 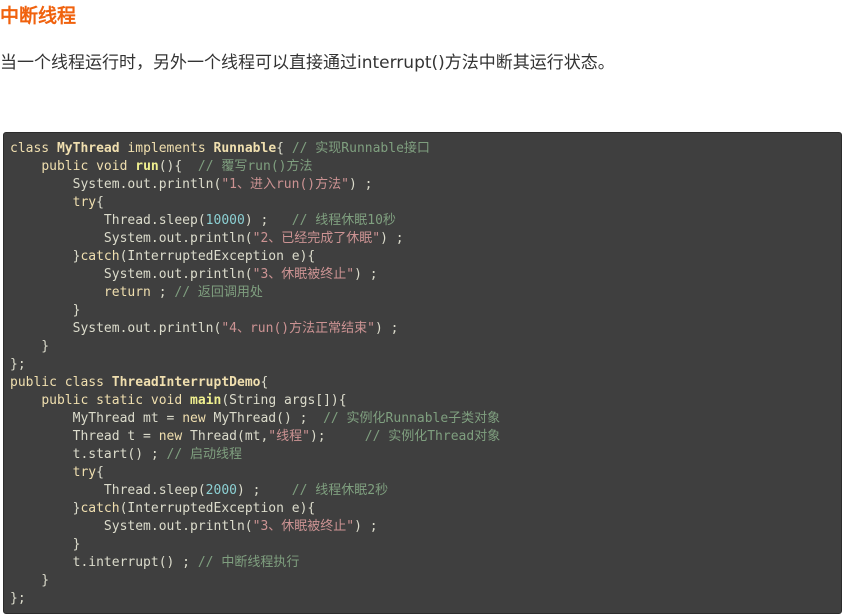 What do you see at coordinates (255, 401) in the screenshot?
I see `code-line: public static void main(String args[]){` at bounding box center [255, 401].